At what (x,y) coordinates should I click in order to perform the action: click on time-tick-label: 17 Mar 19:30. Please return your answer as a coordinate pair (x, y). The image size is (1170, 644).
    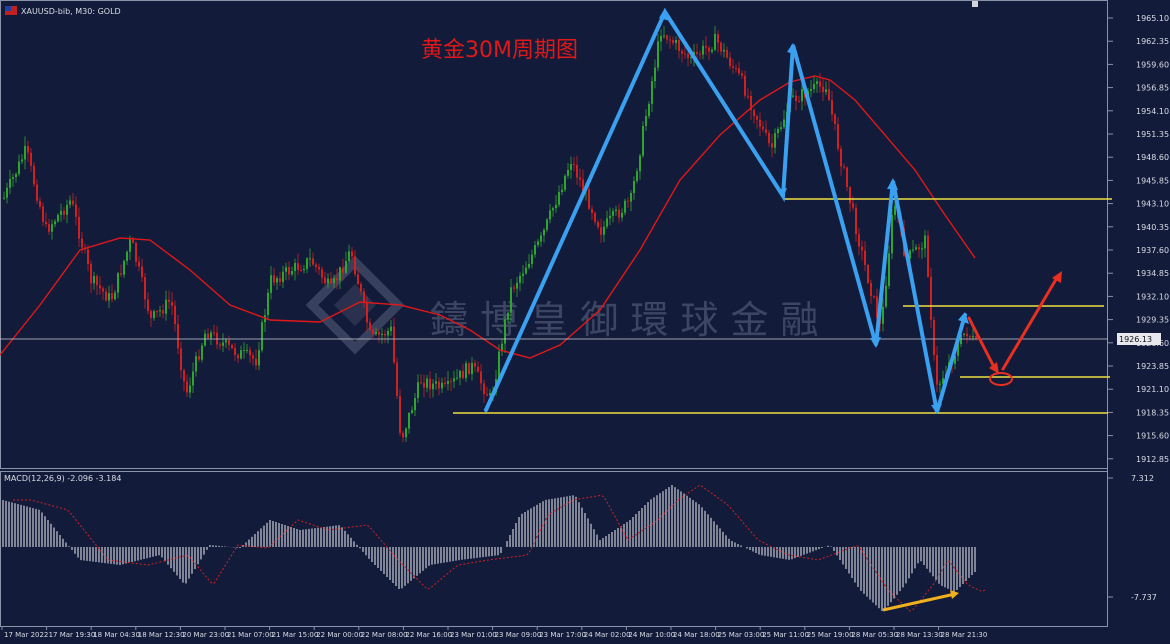
    Looking at the image, I should click on (72, 635).